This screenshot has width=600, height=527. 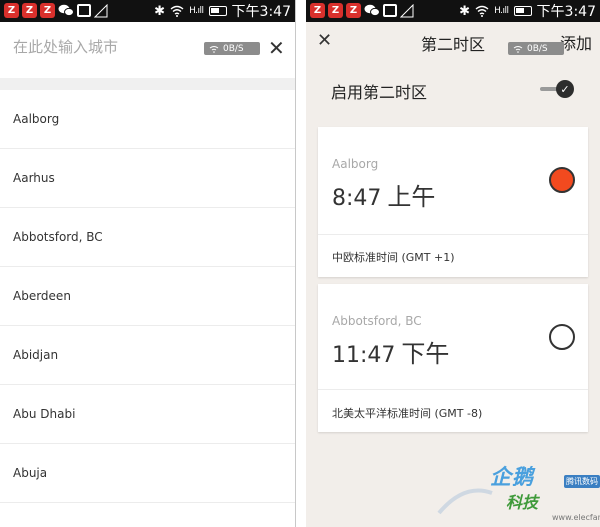 I want to click on timezone-name: 北美太平洋标准时间 (GMT -8), so click(x=407, y=413).